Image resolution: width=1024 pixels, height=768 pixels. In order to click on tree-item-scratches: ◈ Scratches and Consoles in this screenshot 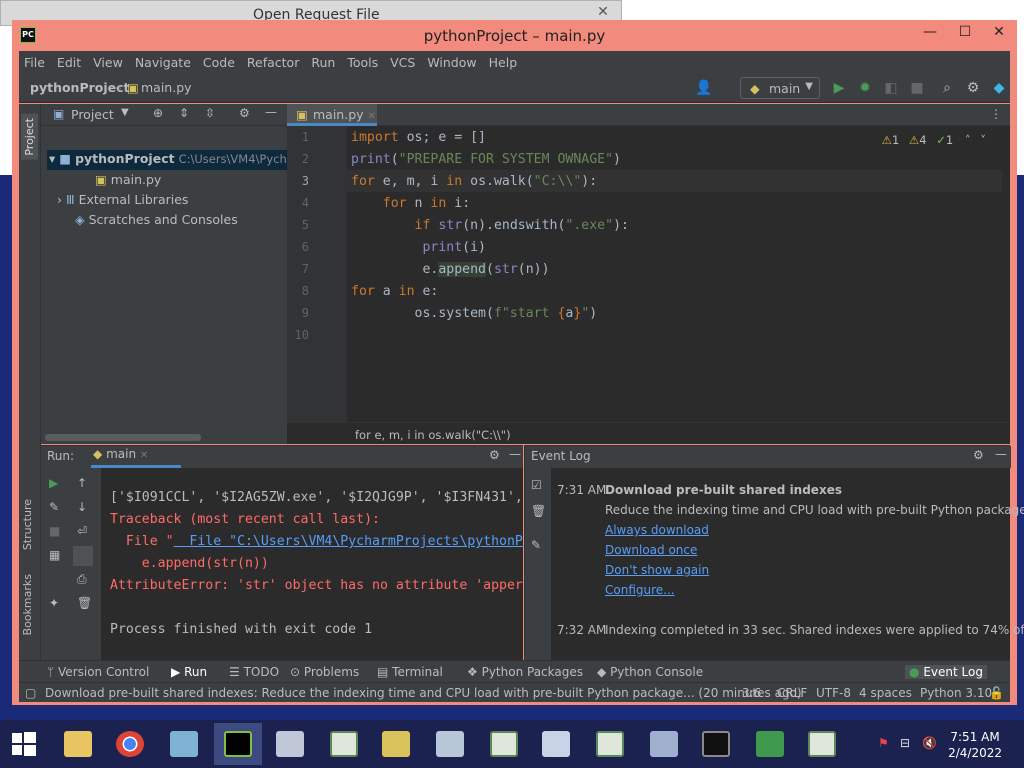, I will do `click(156, 219)`.